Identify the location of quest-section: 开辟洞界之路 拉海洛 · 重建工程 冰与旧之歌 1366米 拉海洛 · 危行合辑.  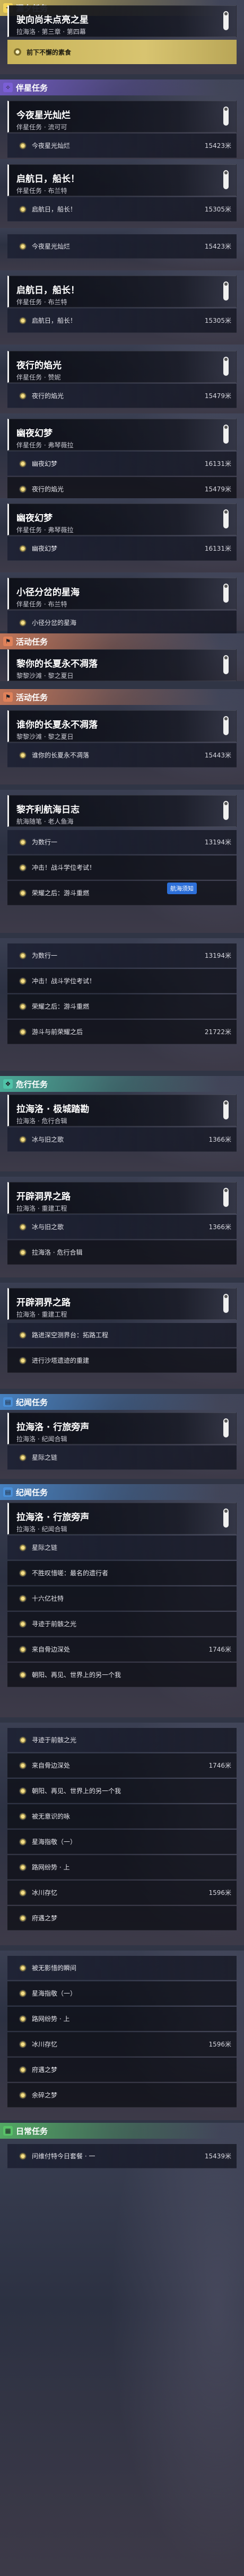
(122, 1227).